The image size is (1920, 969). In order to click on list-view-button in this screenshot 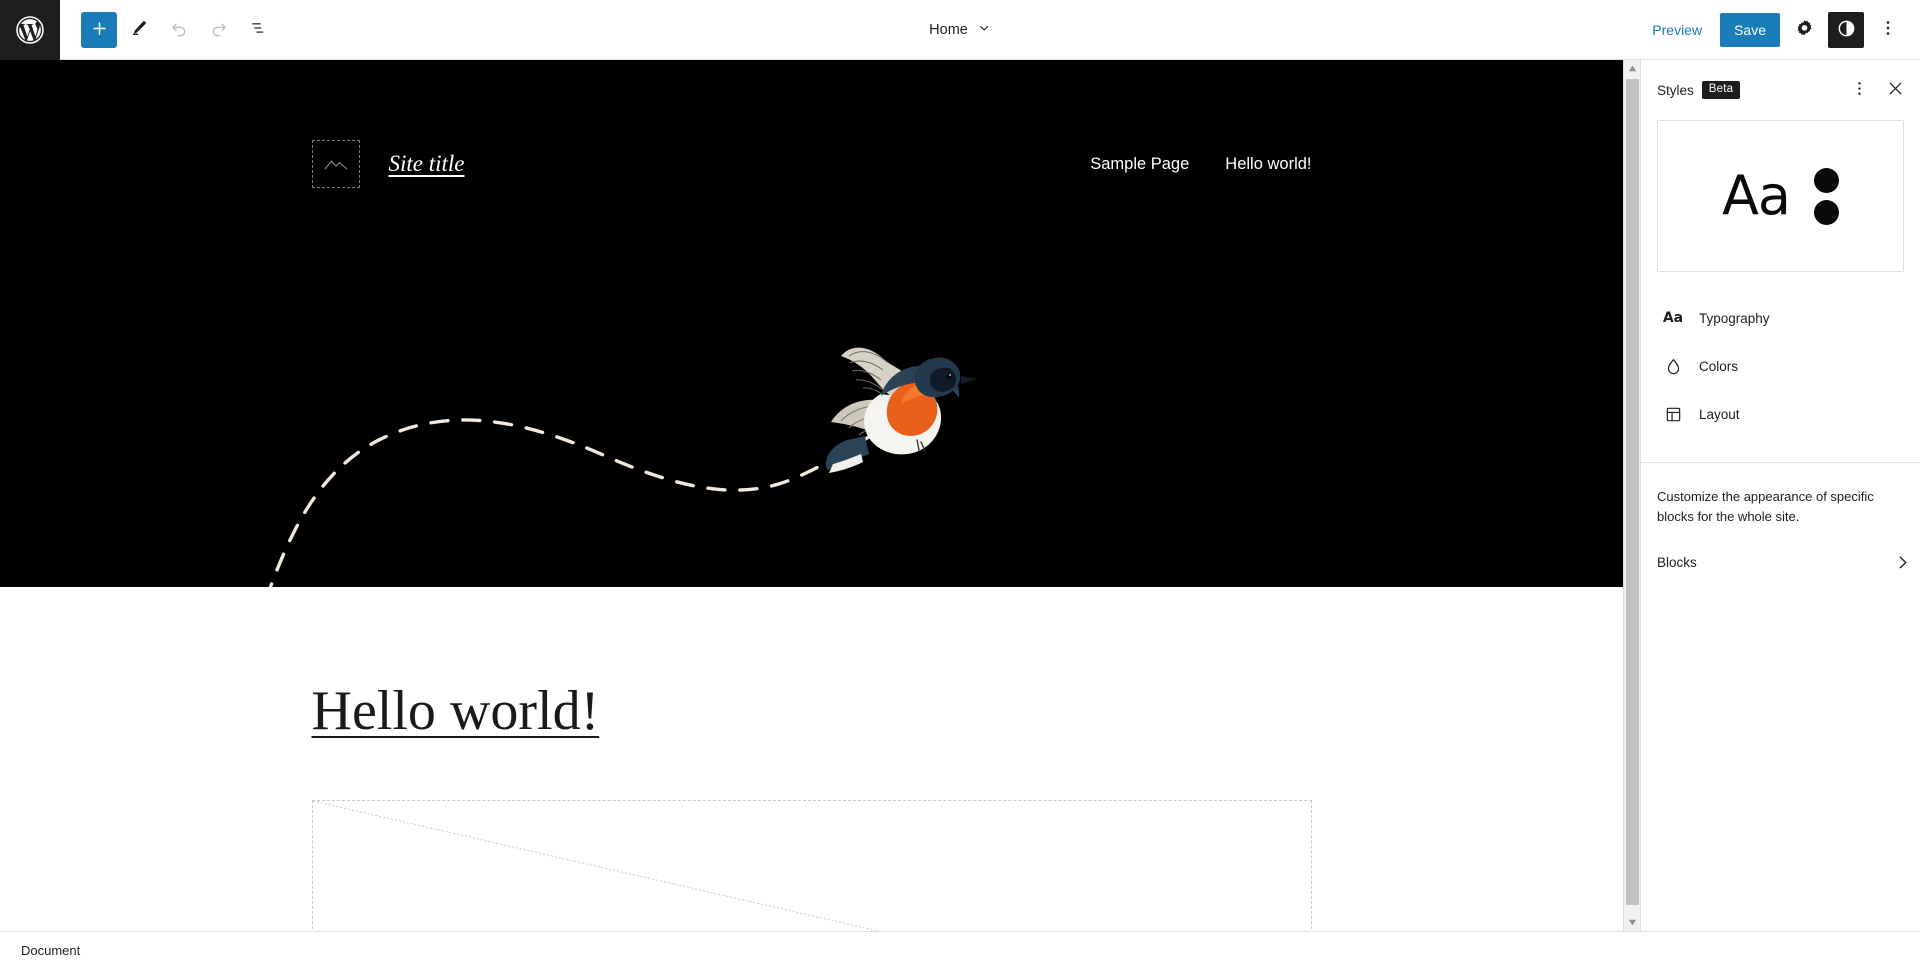, I will do `click(259, 30)`.